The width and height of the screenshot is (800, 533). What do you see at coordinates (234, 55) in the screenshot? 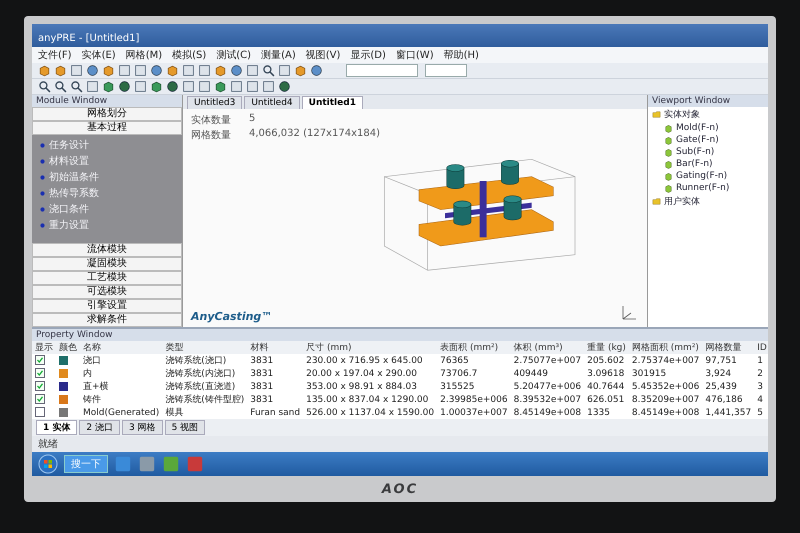
I see `menu-item: 测试(C)` at bounding box center [234, 55].